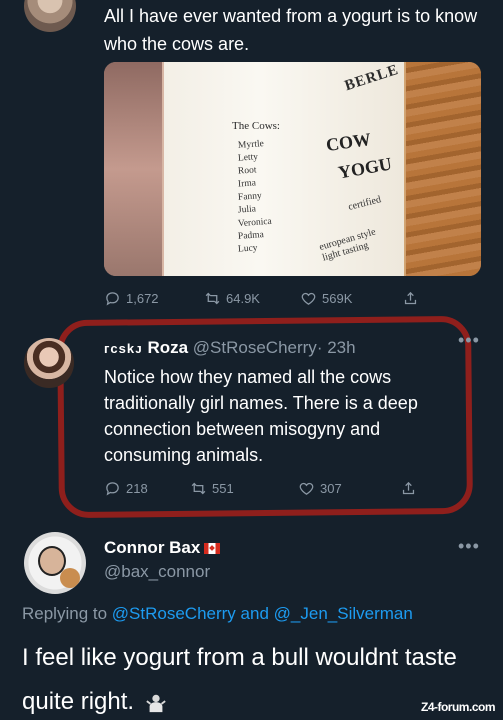 The image size is (503, 720). Describe the element at coordinates (243, 298) in the screenshot. I see `retweet-count: 64.9K` at that location.